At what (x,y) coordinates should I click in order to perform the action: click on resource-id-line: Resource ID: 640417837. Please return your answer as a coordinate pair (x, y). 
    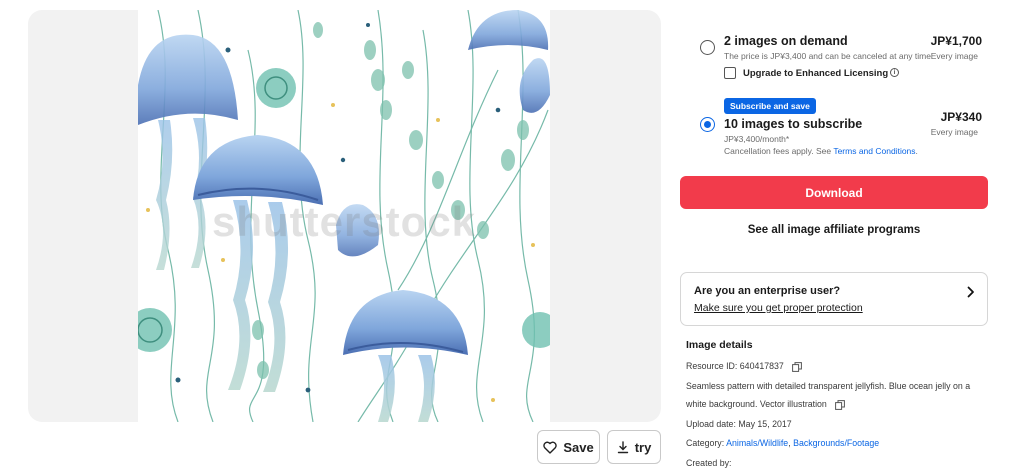
    Looking at the image, I should click on (744, 366).